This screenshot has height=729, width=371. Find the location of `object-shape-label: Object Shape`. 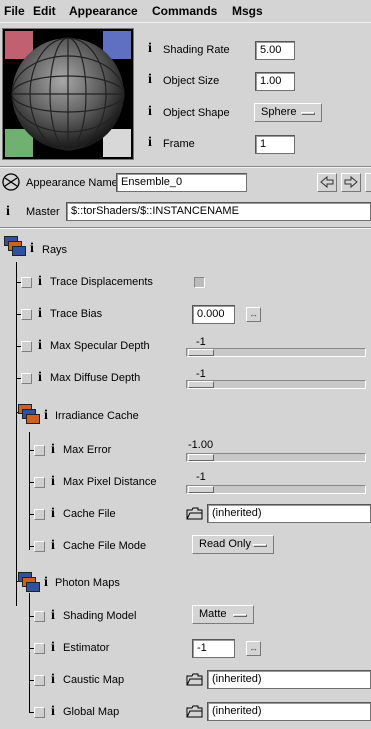

object-shape-label: Object Shape is located at coordinates (196, 113).